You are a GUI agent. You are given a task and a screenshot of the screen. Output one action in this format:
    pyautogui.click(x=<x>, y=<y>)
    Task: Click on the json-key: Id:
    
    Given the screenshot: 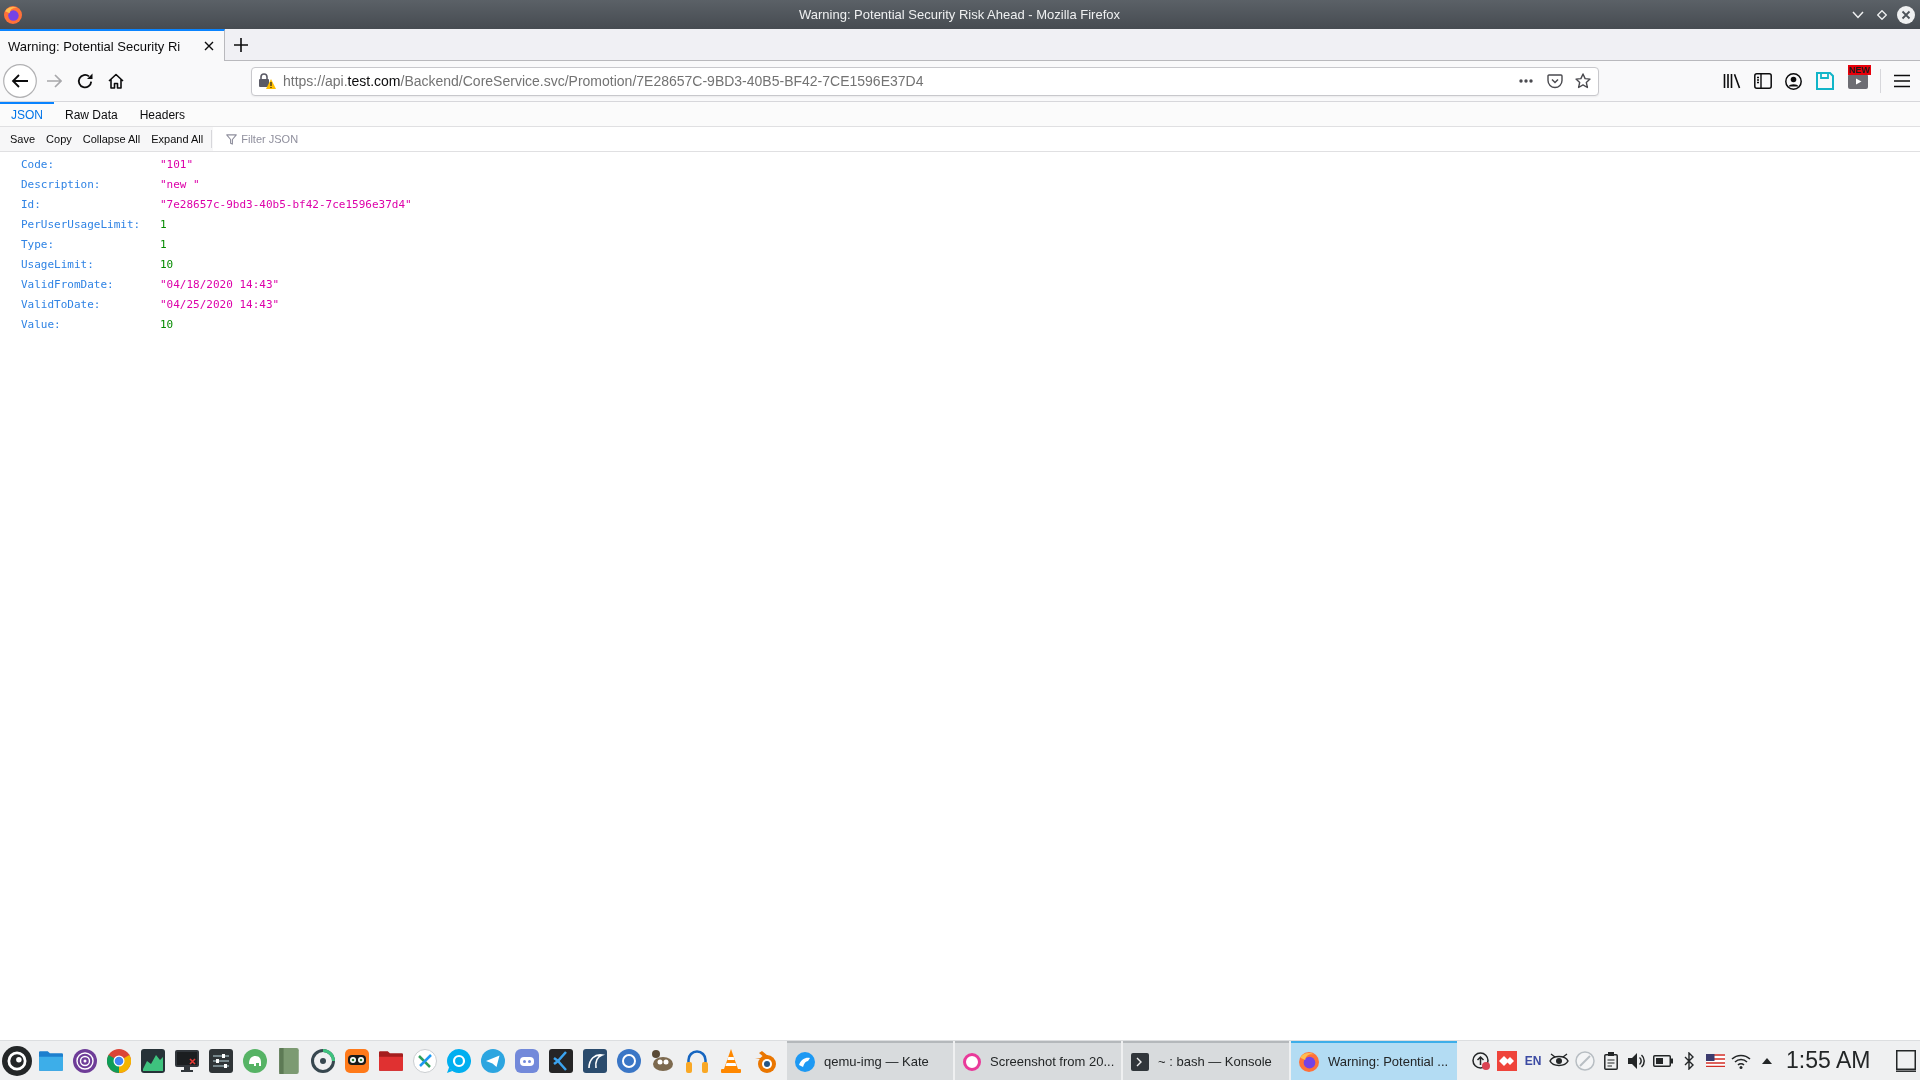 What is the action you would take?
    pyautogui.click(x=90, y=204)
    